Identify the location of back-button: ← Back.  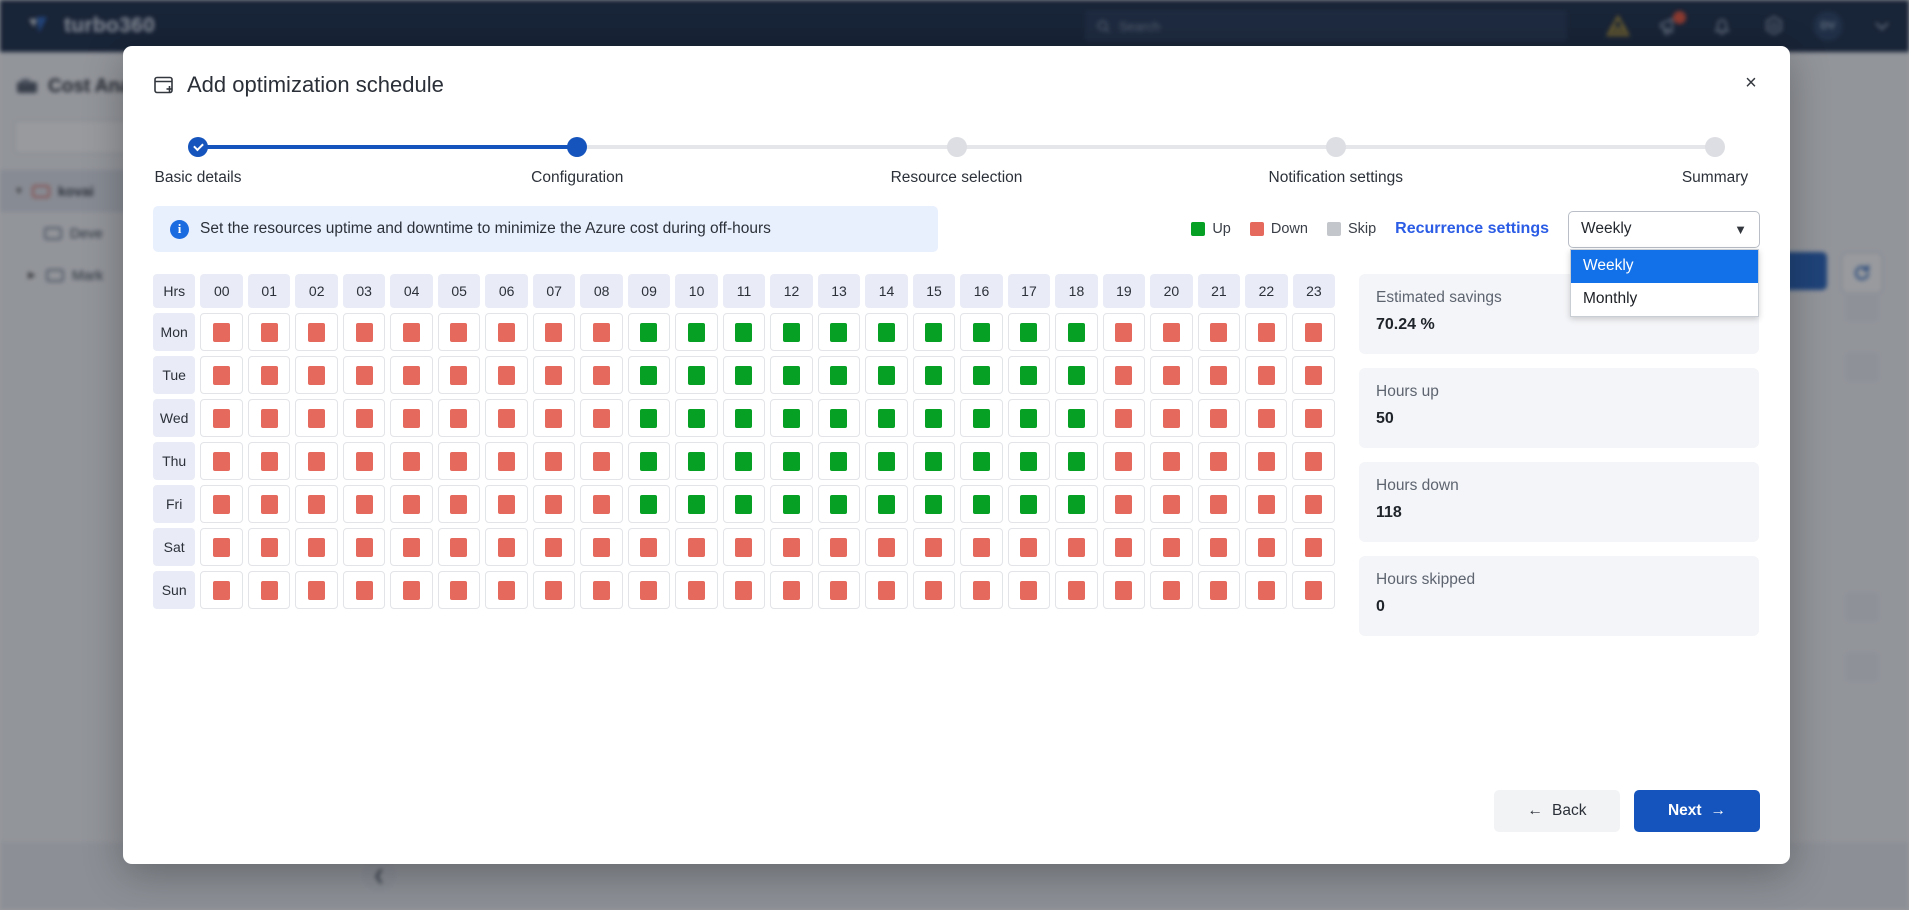
(1557, 811).